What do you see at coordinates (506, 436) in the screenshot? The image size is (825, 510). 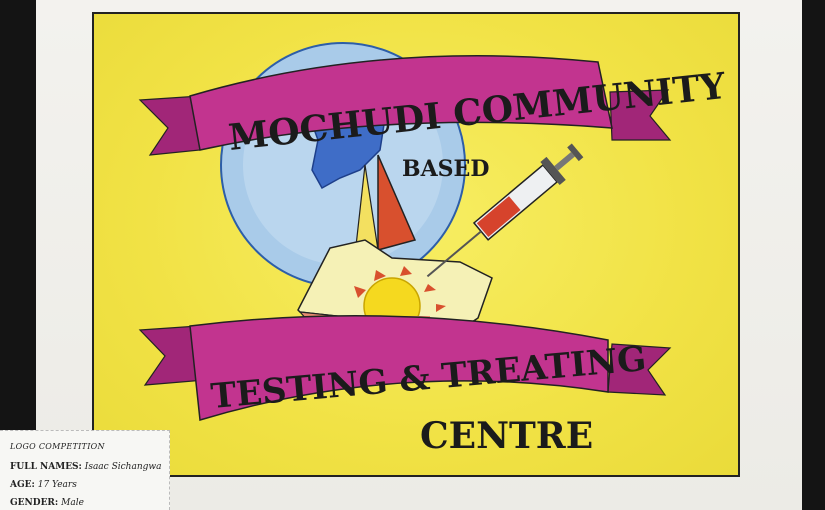 I see `artwork-title-line-4: CENTRE` at bounding box center [506, 436].